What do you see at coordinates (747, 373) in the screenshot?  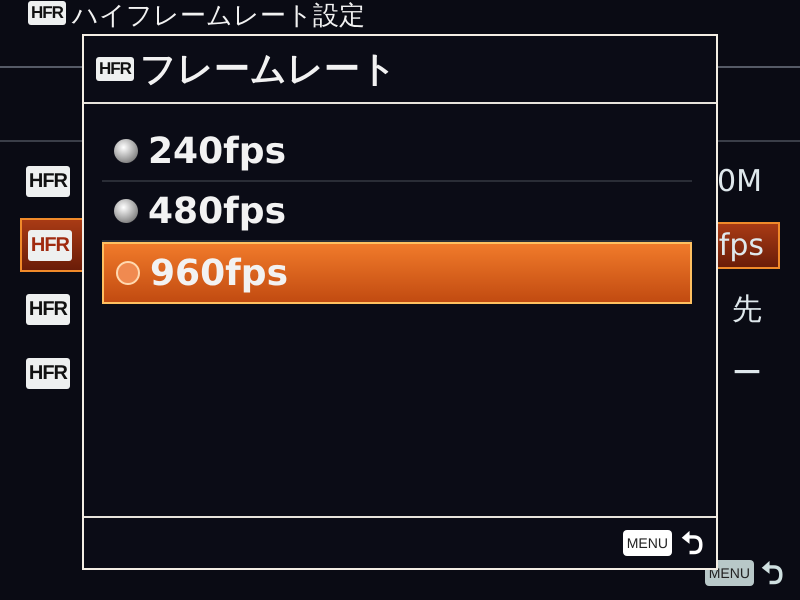 I see `menu-value: ー` at bounding box center [747, 373].